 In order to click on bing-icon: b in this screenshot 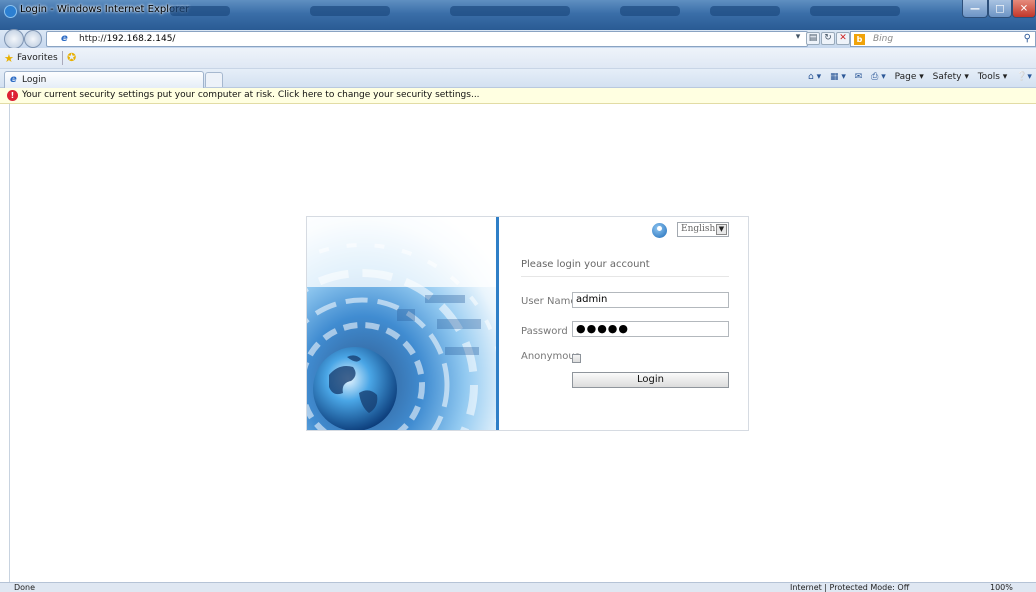, I will do `click(859, 39)`.